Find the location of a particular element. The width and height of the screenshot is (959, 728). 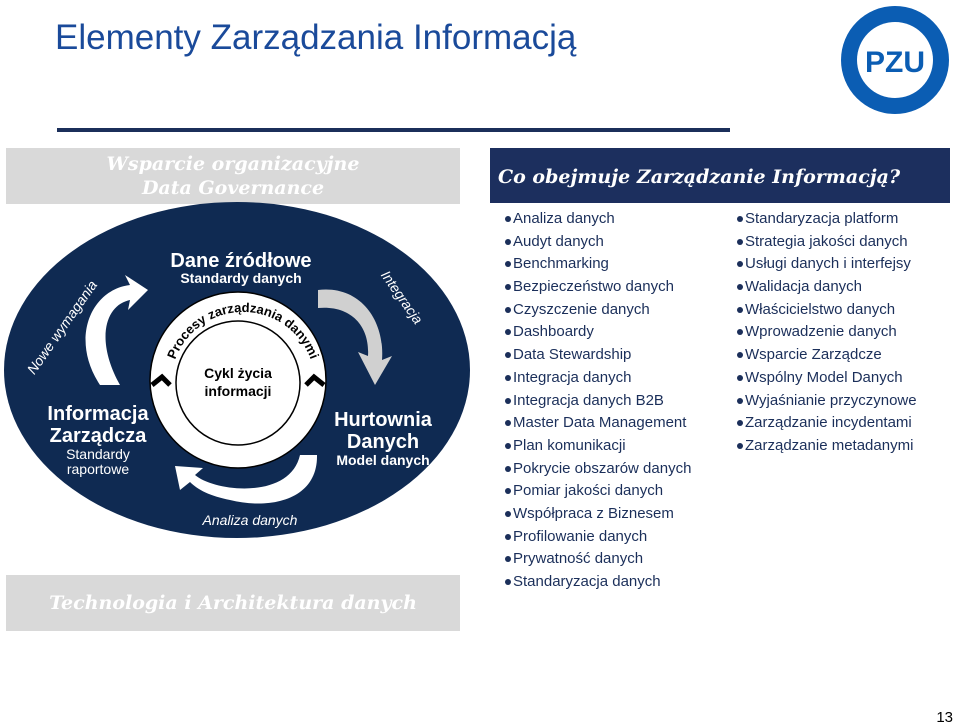

list-item: Audyt danych is located at coordinates (598, 242).